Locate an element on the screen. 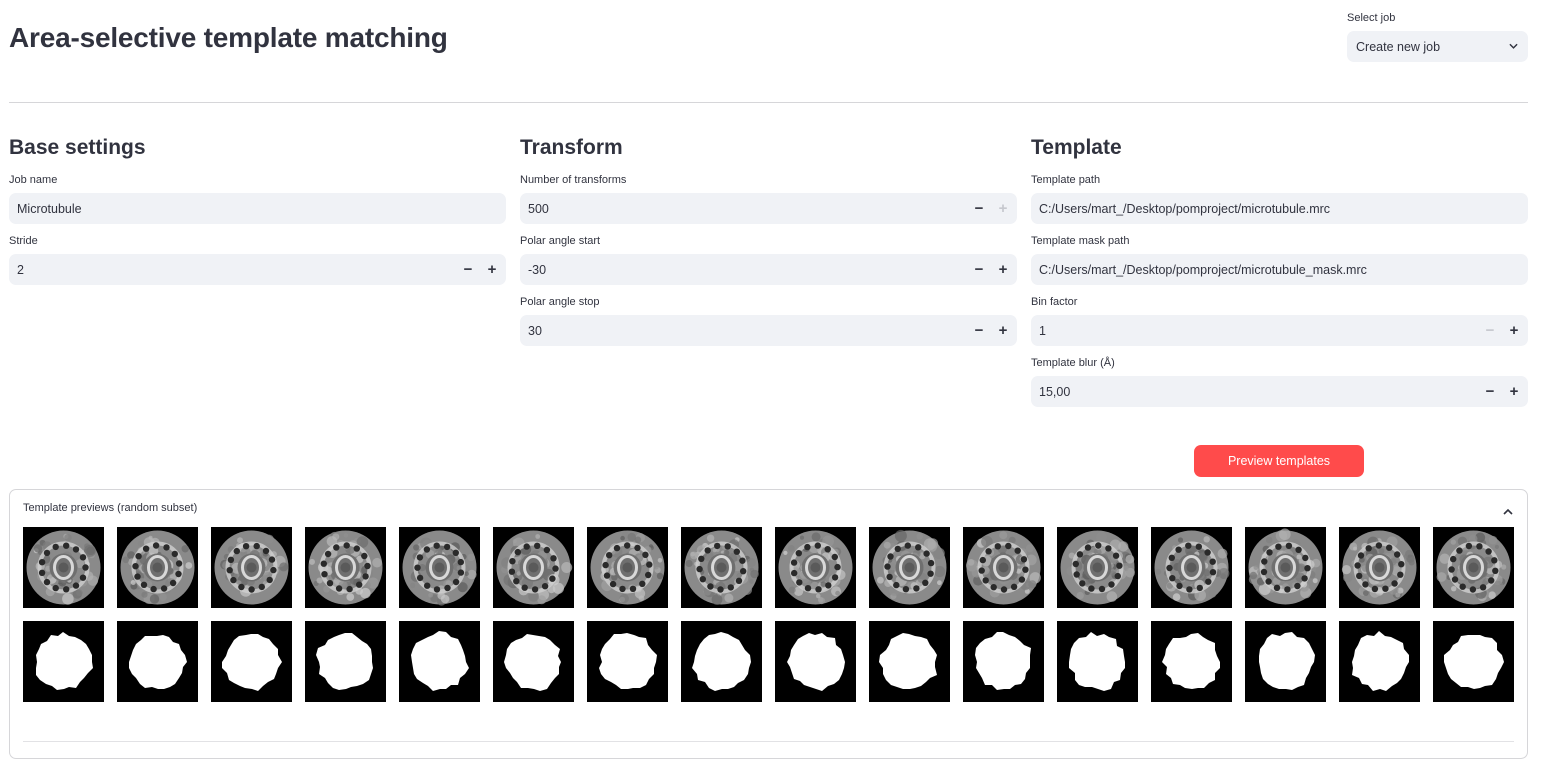 This screenshot has width=1542, height=759. polar-start-field: Polar angle start -30 − + is located at coordinates (768, 260).